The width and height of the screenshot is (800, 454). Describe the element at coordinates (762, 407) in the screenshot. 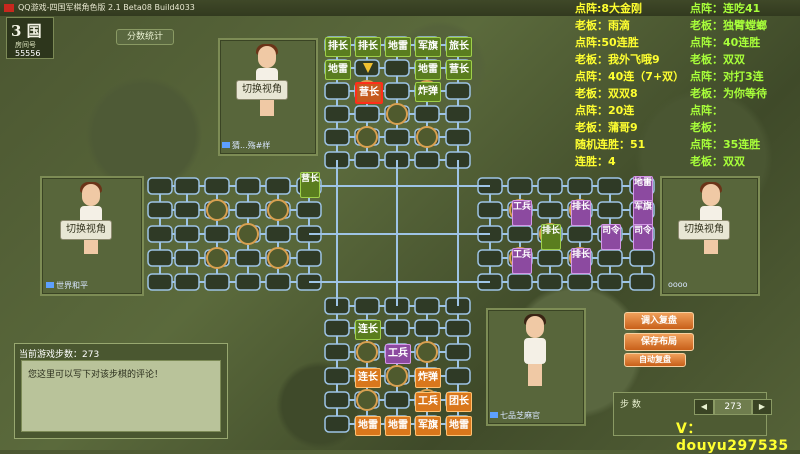

I see `next-step-button: ▶` at that location.